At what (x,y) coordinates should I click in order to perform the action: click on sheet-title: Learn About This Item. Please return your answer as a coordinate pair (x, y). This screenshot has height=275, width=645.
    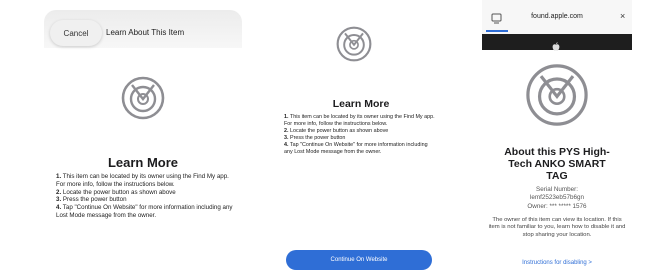
    Looking at the image, I should click on (145, 32).